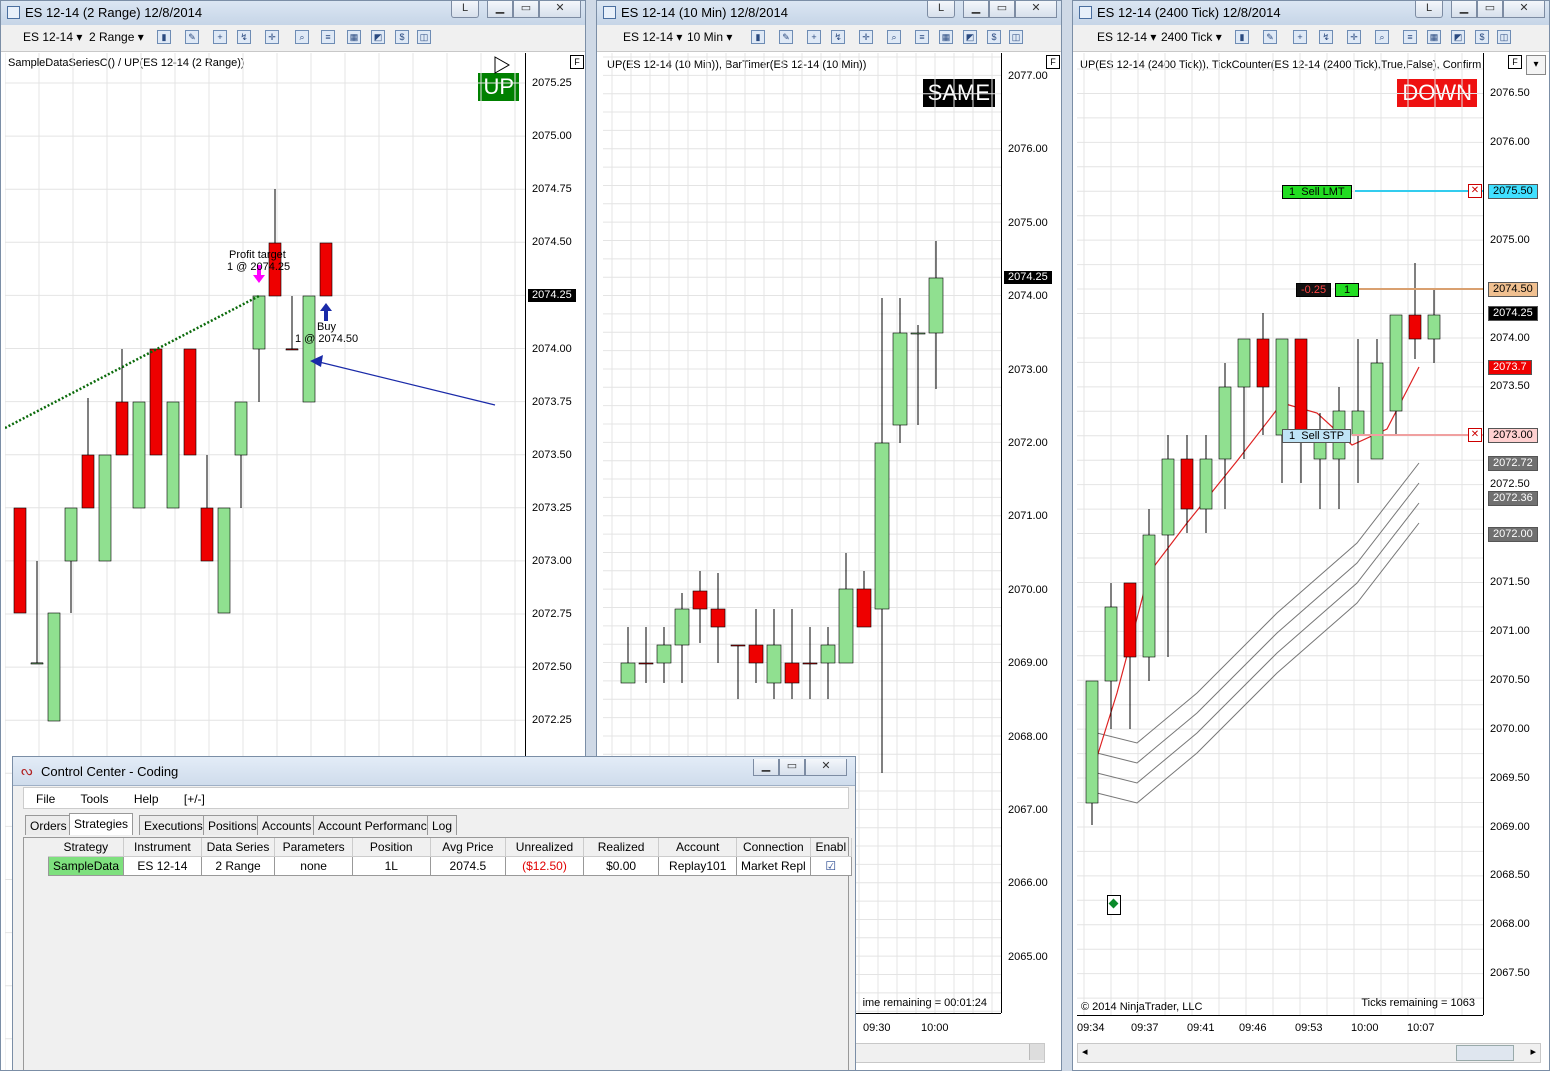  I want to click on sell-stop-order-marker: 1 Sell STP, so click(1317, 436).